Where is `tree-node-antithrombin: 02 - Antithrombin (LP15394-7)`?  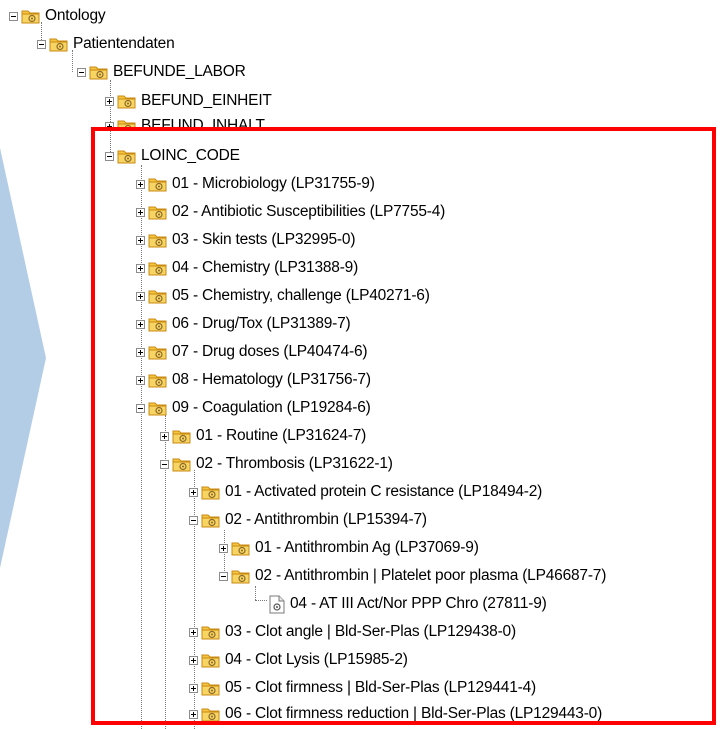
tree-node-antithrombin: 02 - Antithrombin (LP15394-7) is located at coordinates (308, 520).